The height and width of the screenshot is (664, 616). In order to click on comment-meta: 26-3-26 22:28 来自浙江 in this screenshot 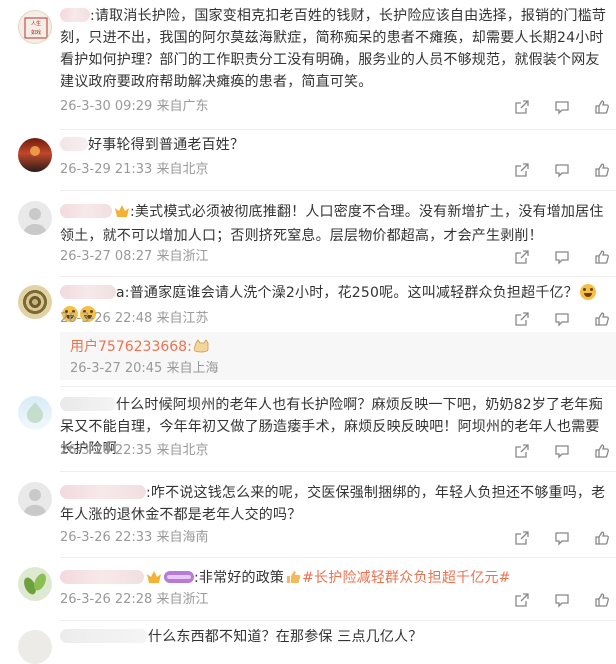, I will do `click(134, 599)`.